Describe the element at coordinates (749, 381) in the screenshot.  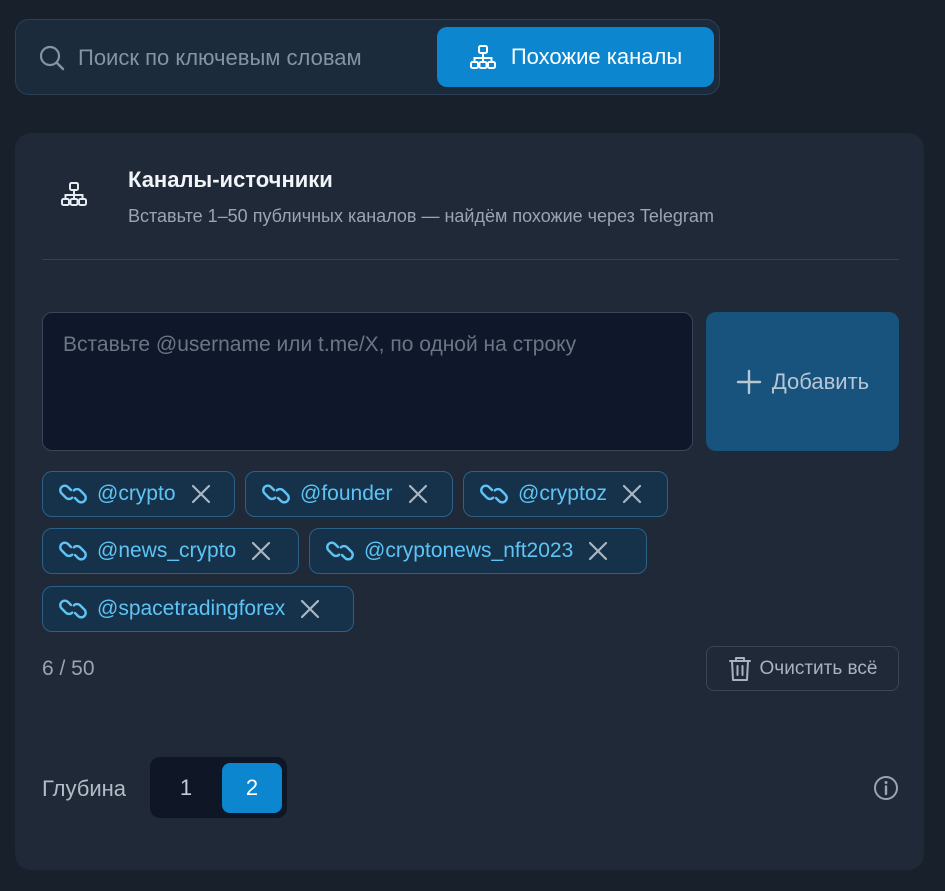
I see `plus-icon` at that location.